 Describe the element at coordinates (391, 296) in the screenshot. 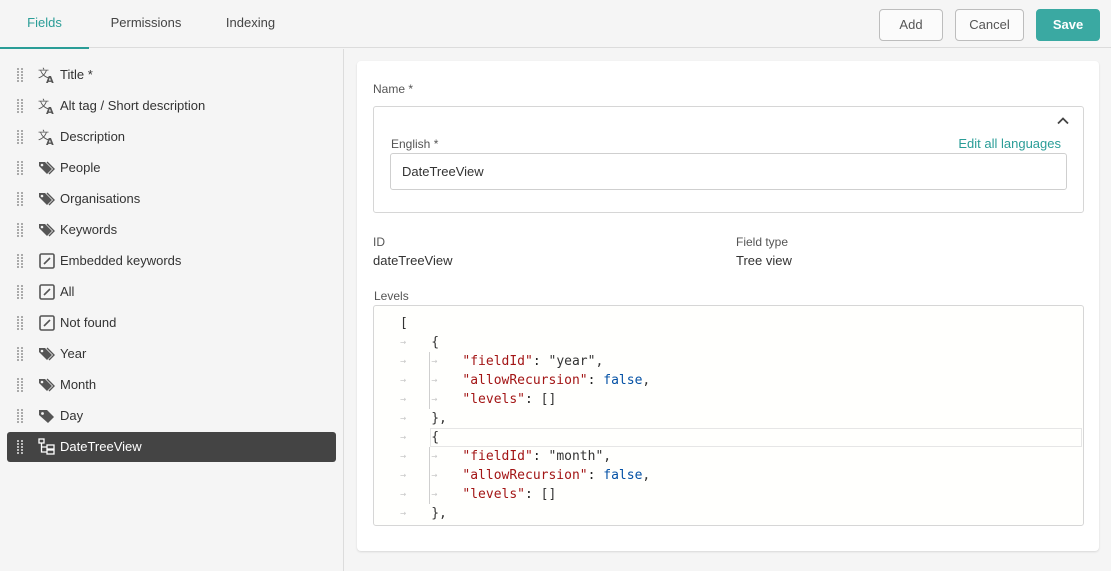

I see `levels-label: Levels` at that location.